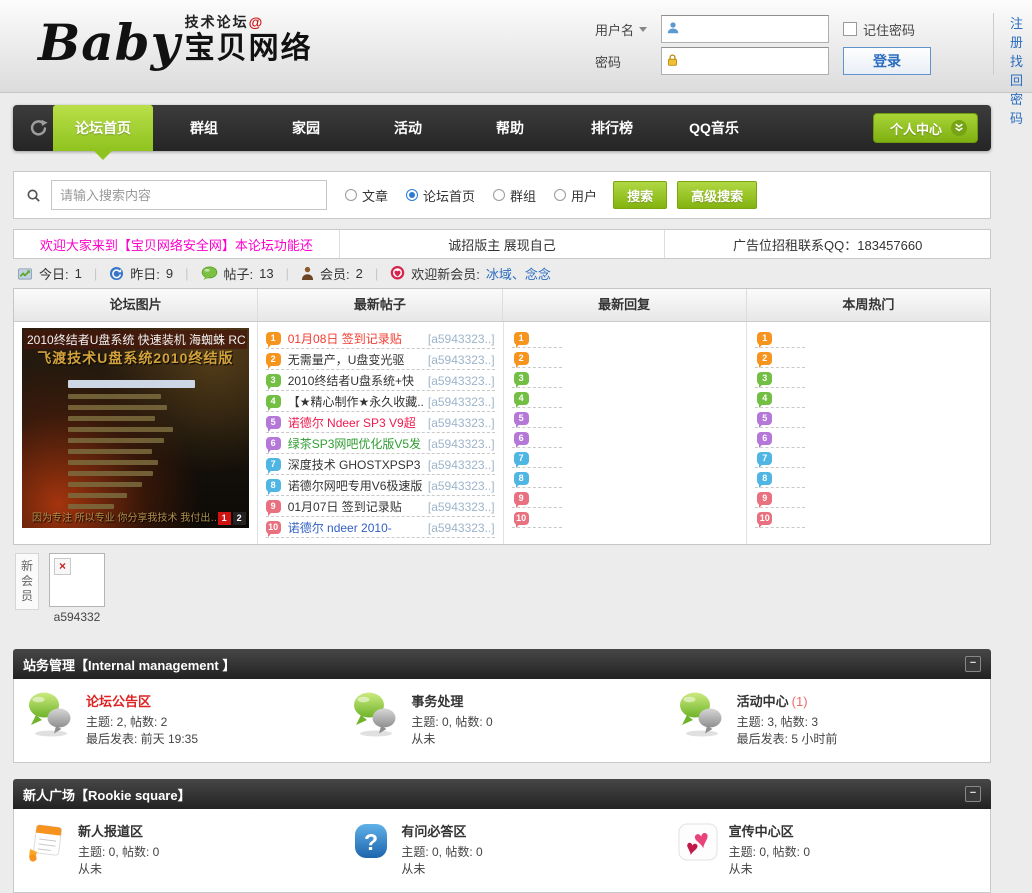 The image size is (1032, 893). I want to click on register-link: 注册, so click(1021, 32).